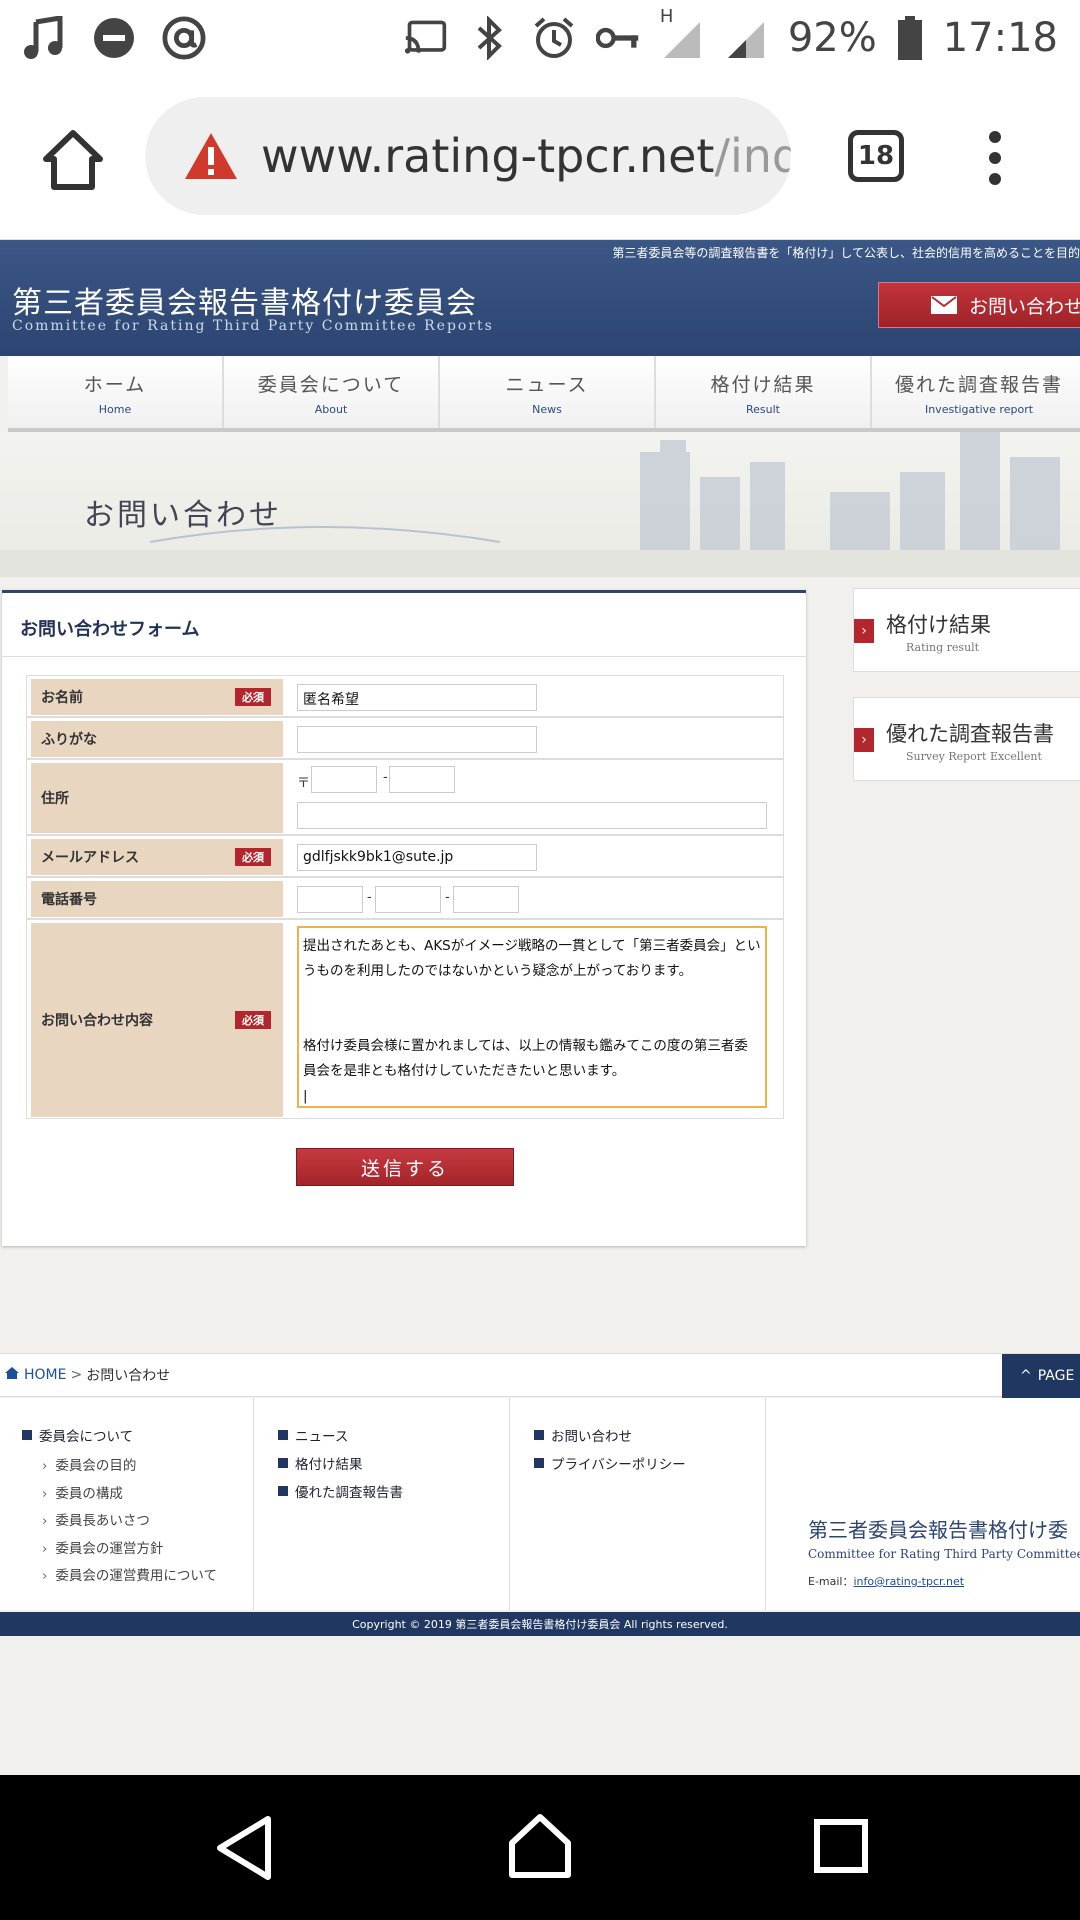 This screenshot has height=1920, width=1080. Describe the element at coordinates (408, 899) in the screenshot. I see `phone-second-input` at that location.